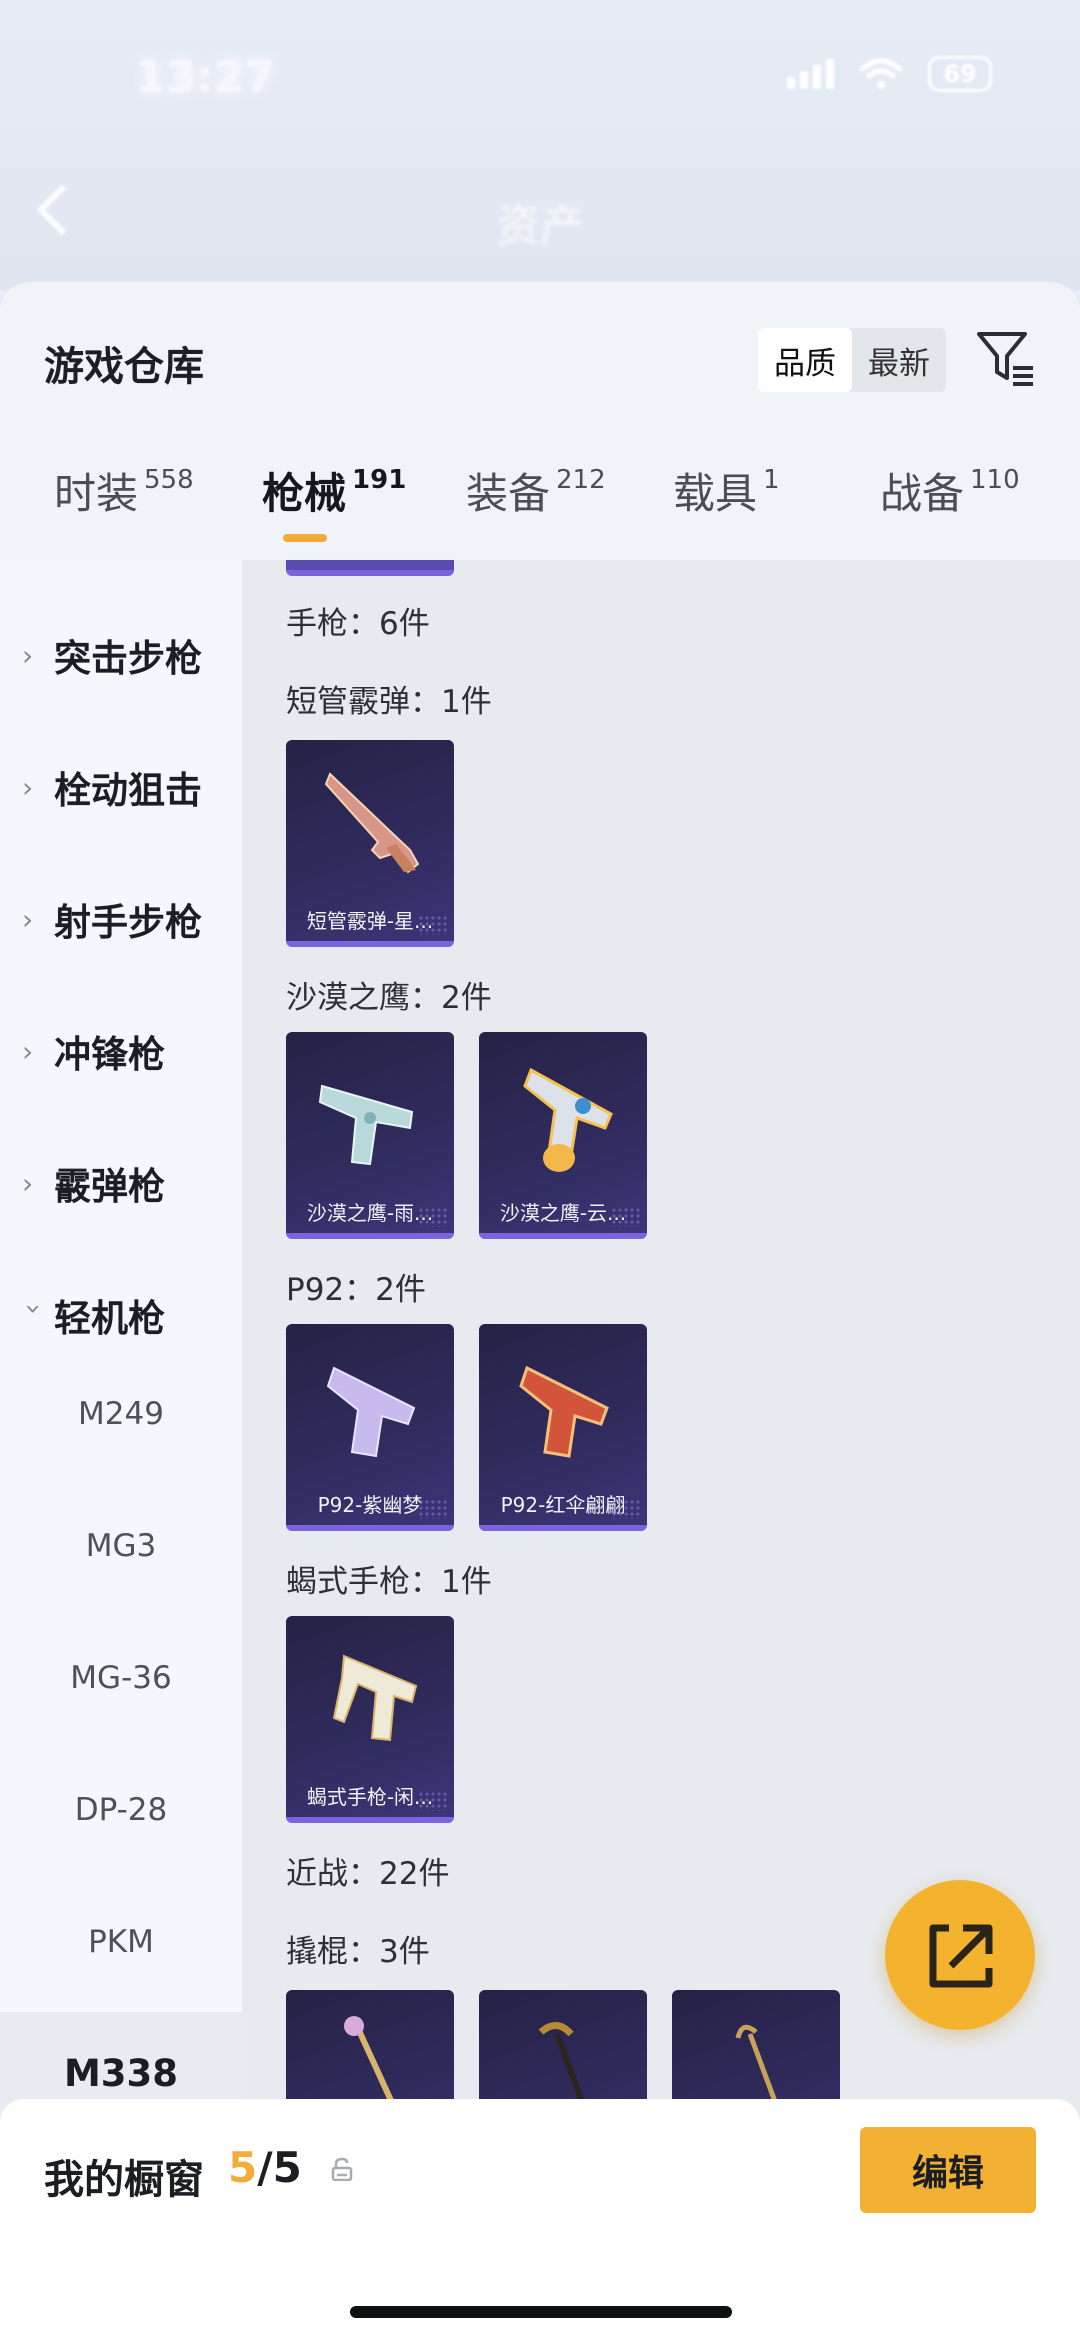 This screenshot has width=1080, height=2341. What do you see at coordinates (389, 702) in the screenshot?
I see `group-title-short-shotgun: 短管霰弹：1件` at bounding box center [389, 702].